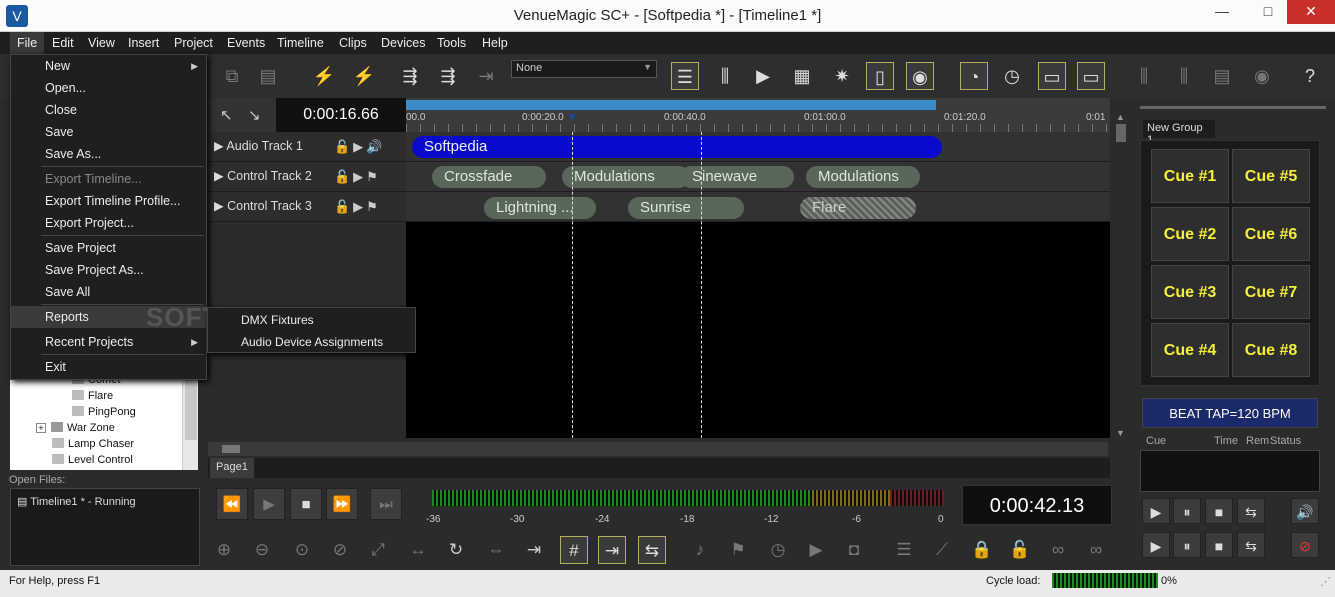  I want to click on cue-button-5: Cue #5, so click(1271, 176).